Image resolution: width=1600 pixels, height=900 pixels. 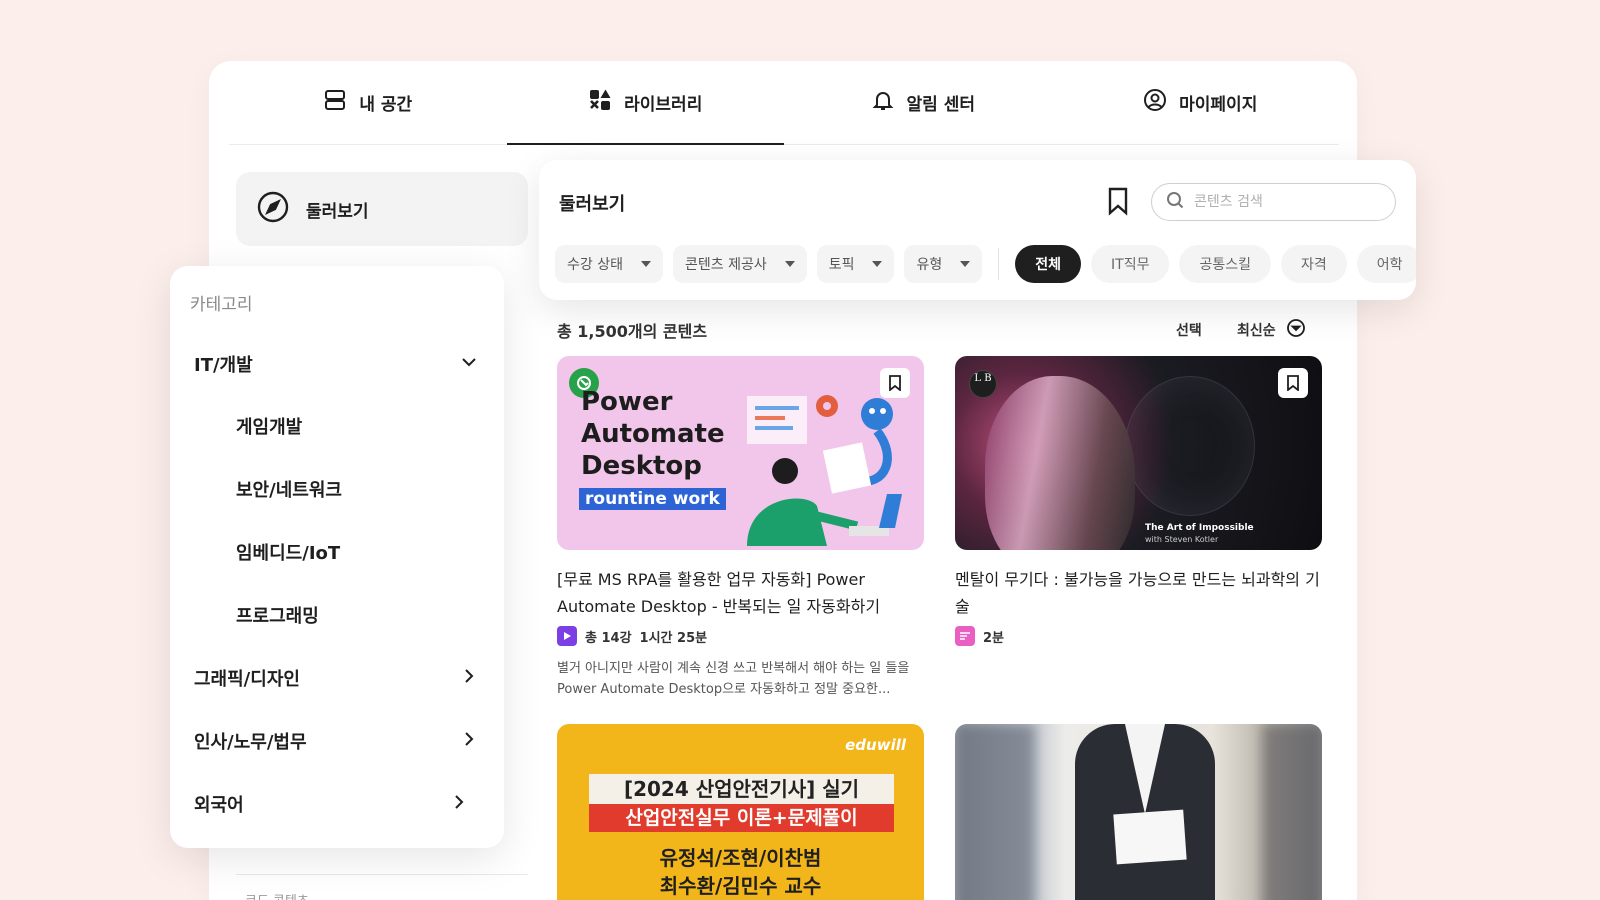 I want to click on circle-chevron-down-icon, so click(x=1296, y=330).